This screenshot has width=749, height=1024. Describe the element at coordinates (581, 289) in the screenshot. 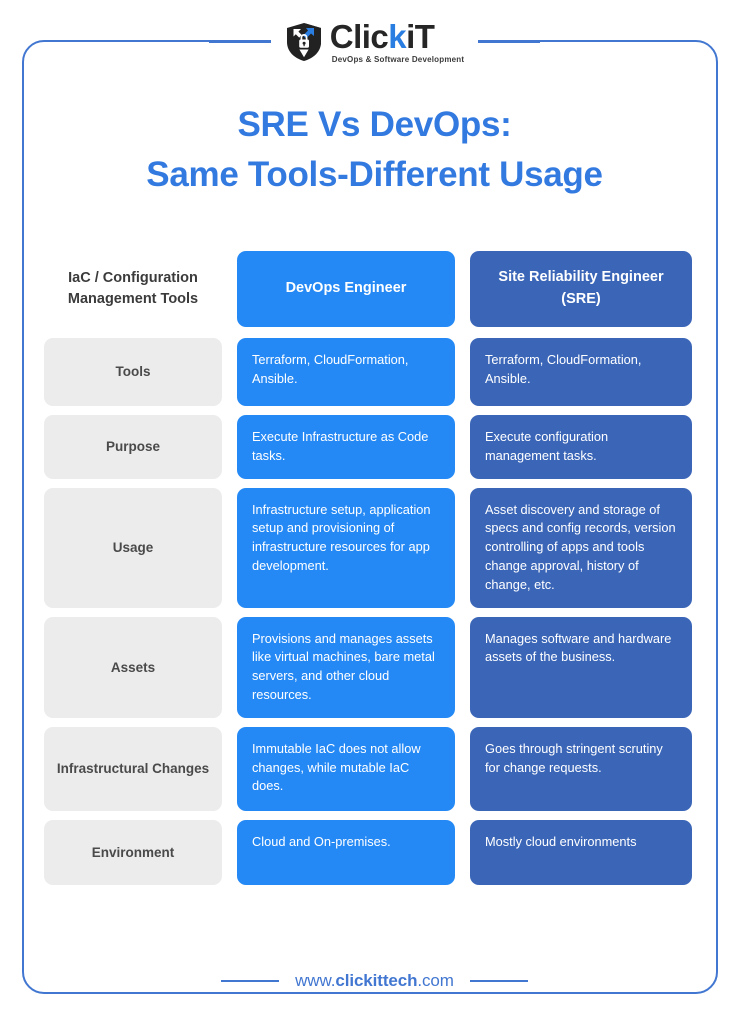

I see `table-header-sre: Site Reliability Engineer (SRE)` at that location.